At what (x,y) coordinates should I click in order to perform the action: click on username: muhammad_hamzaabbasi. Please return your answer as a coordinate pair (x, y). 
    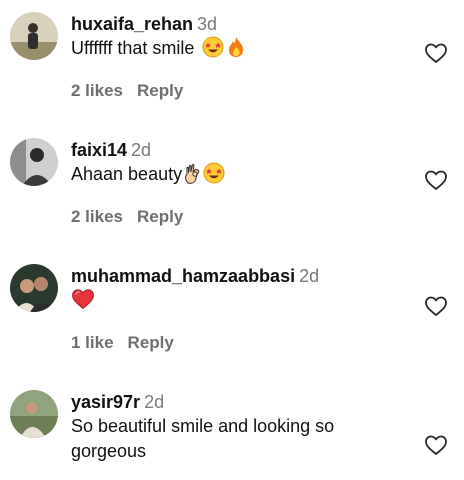
    Looking at the image, I should click on (183, 276).